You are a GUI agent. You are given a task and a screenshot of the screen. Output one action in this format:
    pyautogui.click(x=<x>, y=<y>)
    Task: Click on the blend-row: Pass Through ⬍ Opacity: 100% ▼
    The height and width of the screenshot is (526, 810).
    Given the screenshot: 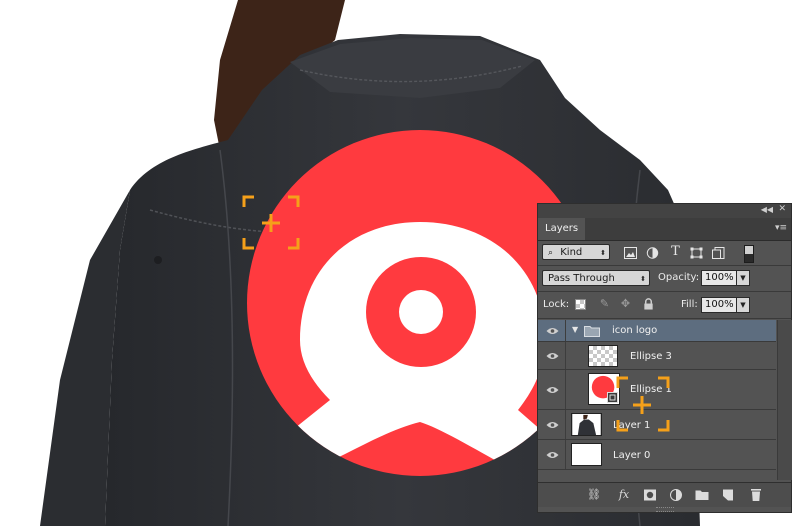 What is the action you would take?
    pyautogui.click(x=664, y=278)
    